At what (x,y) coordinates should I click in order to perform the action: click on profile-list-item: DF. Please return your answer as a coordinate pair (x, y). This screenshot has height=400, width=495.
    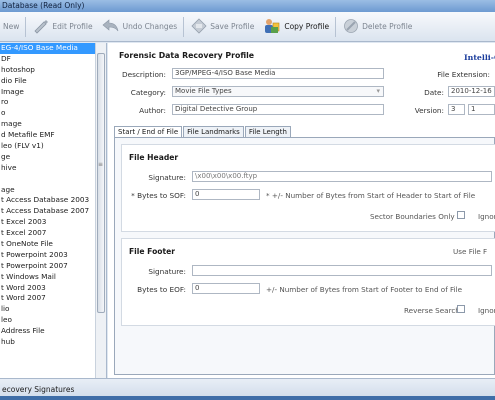
    Looking at the image, I should click on (53, 59).